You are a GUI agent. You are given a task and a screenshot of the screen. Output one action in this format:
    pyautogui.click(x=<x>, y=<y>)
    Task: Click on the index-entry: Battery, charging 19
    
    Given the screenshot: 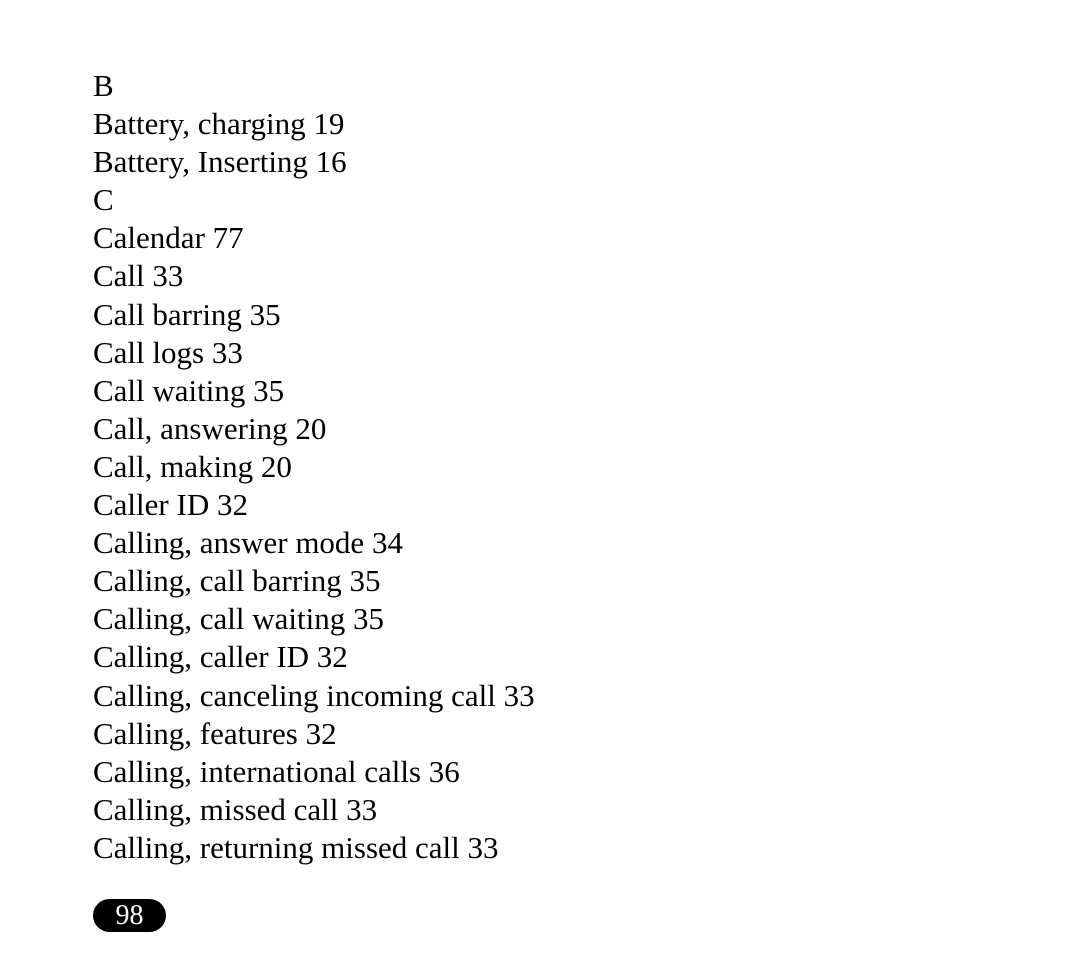 What is the action you would take?
    pyautogui.click(x=219, y=124)
    